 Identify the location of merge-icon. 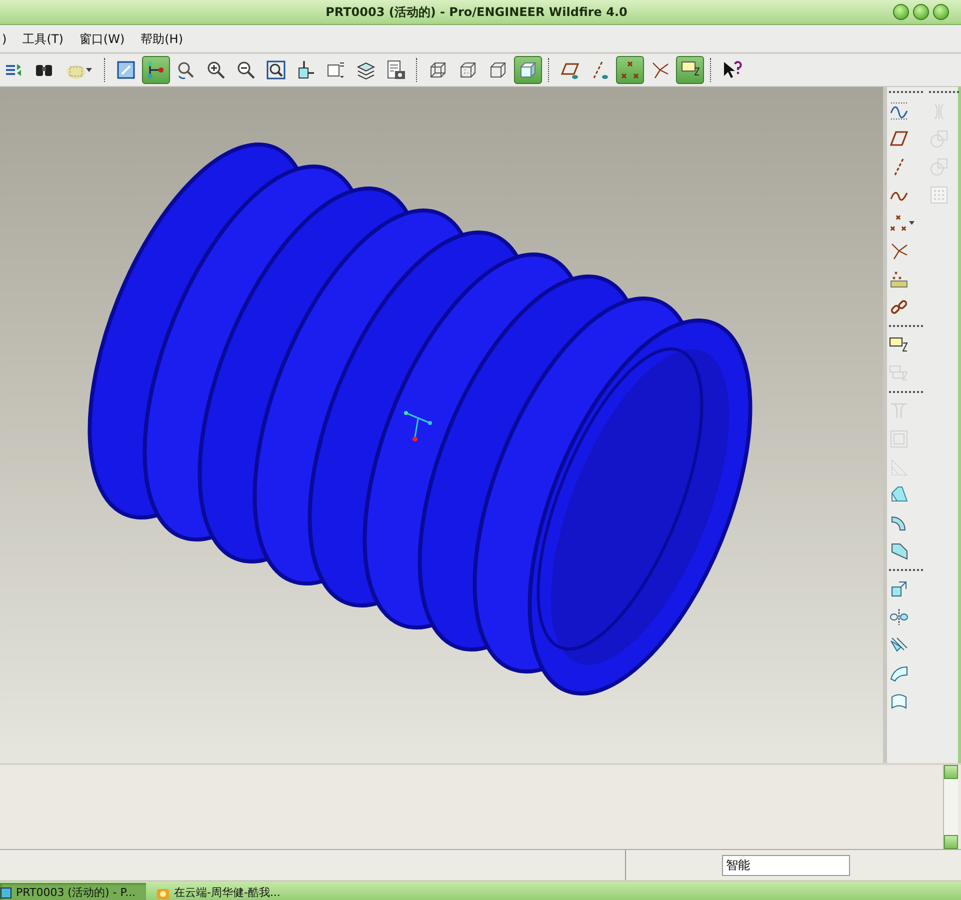
(939, 139).